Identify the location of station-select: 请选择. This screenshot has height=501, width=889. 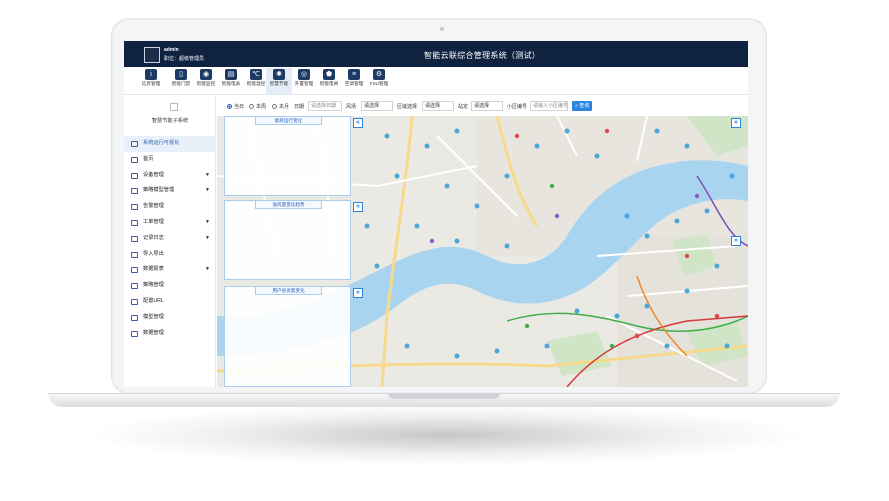
(487, 106).